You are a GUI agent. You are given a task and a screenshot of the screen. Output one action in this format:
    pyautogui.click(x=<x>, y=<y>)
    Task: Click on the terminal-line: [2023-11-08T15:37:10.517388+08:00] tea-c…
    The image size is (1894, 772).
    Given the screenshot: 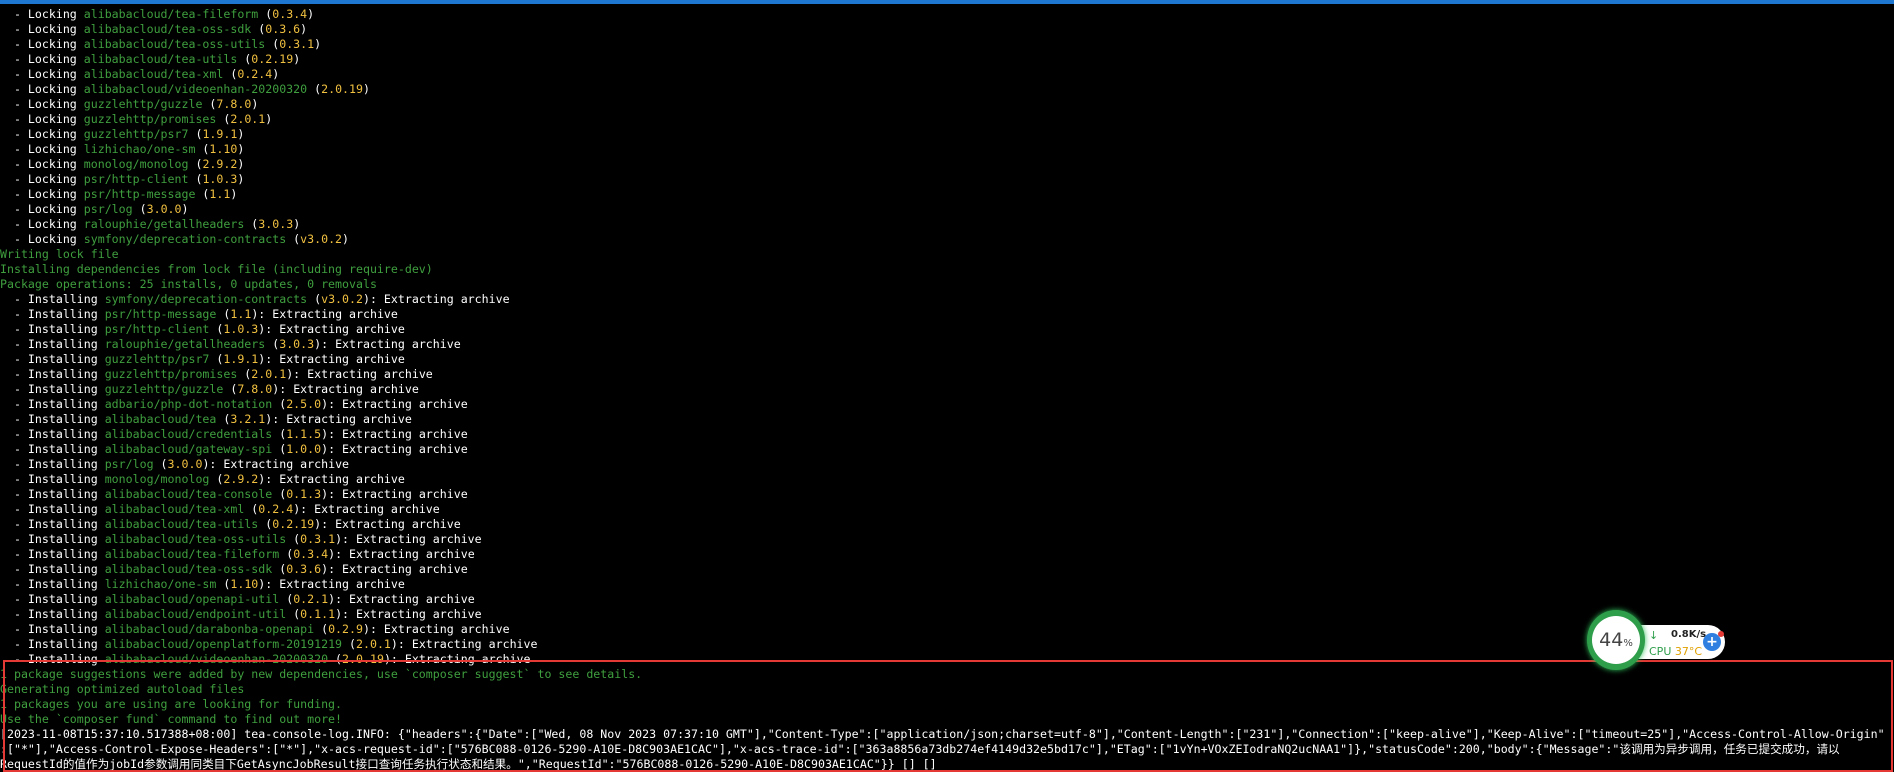 What is the action you would take?
    pyautogui.click(x=947, y=734)
    